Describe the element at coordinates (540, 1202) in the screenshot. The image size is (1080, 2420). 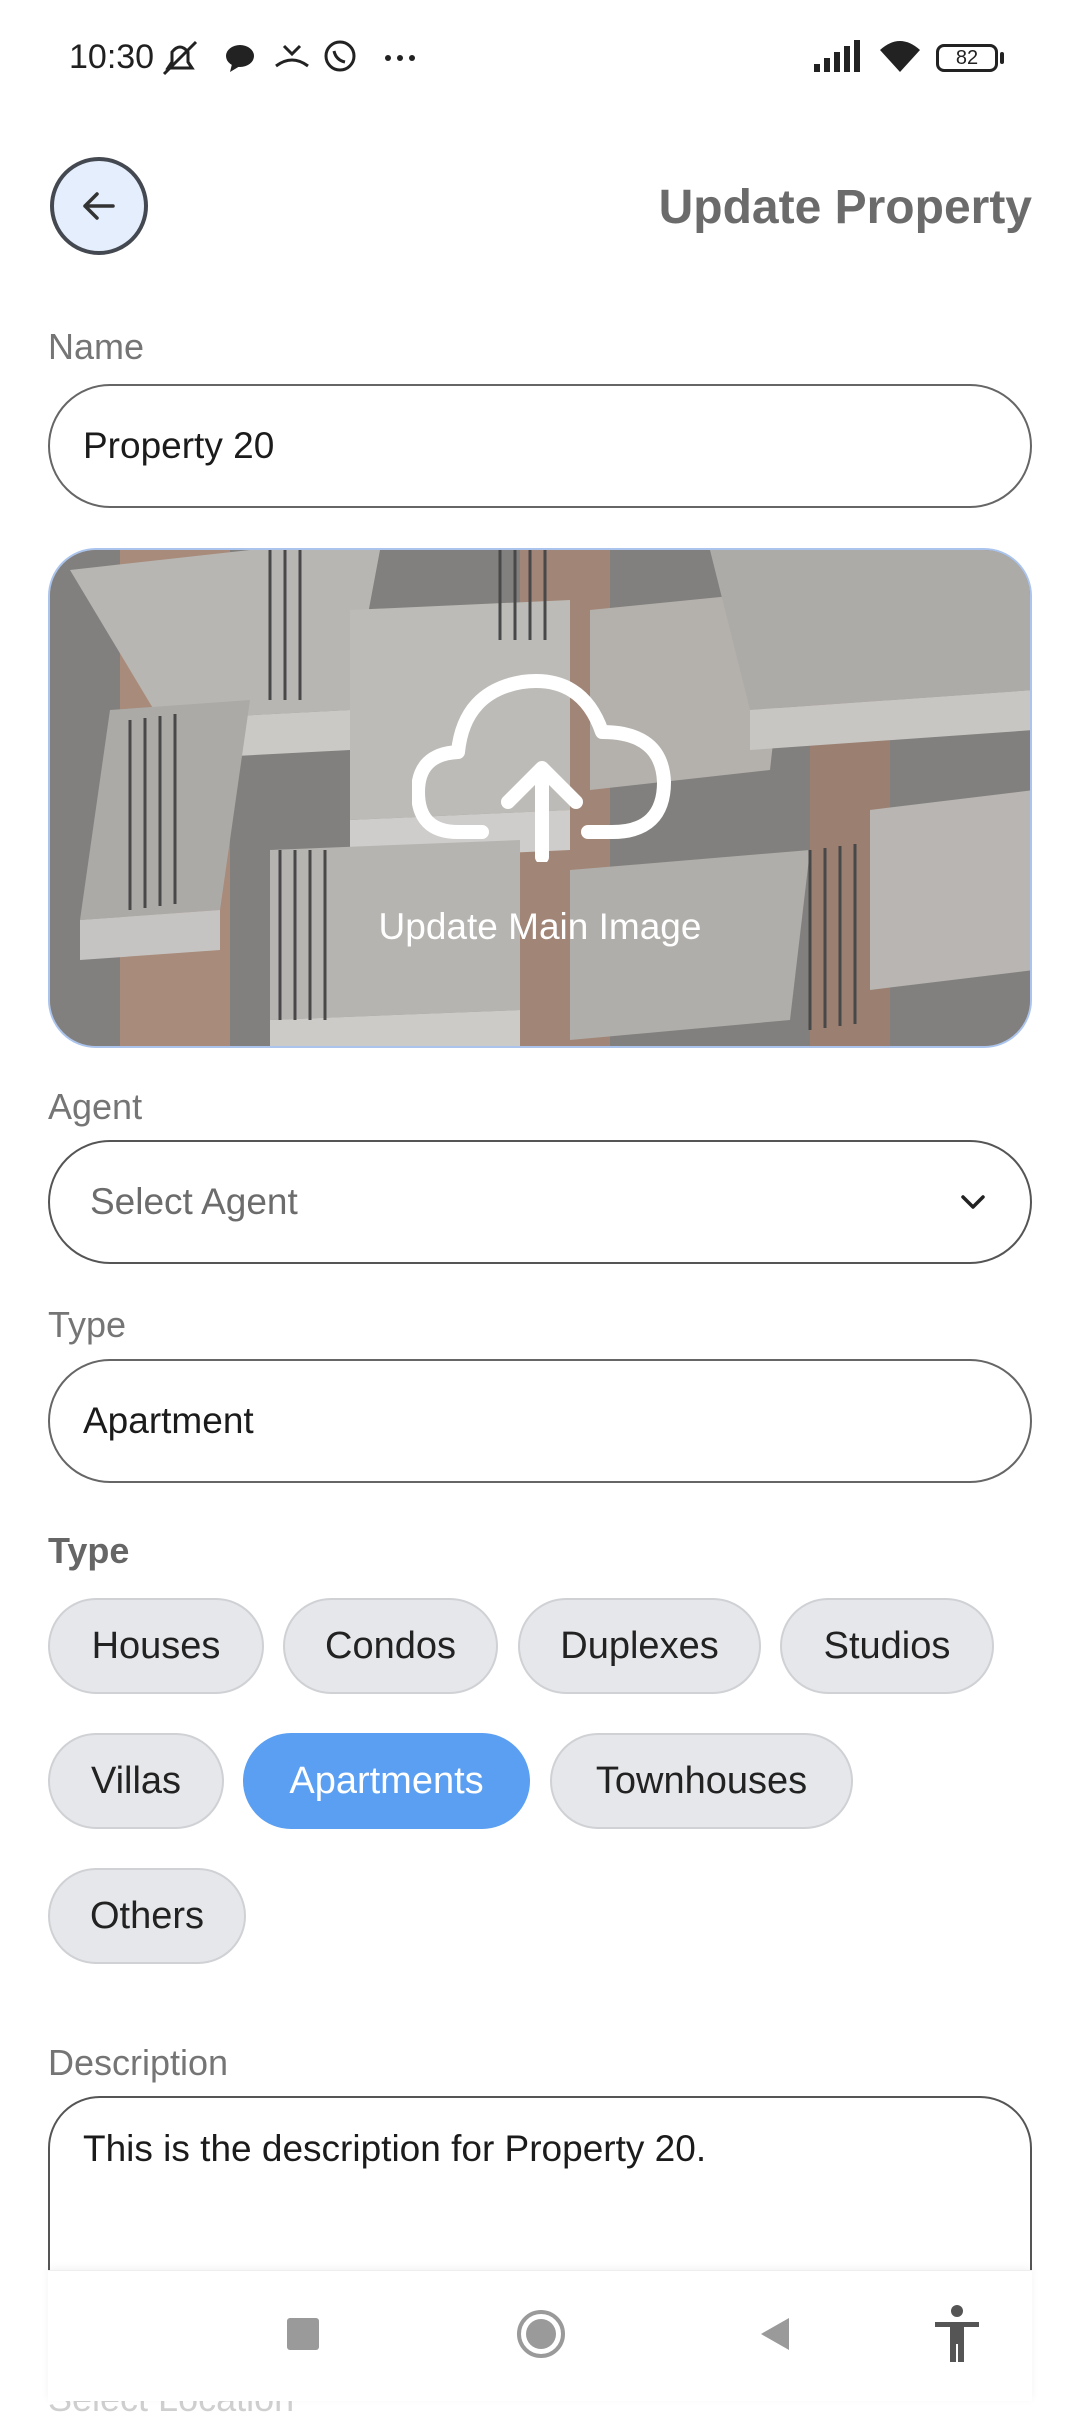
I see `agent-select: Select Agent` at that location.